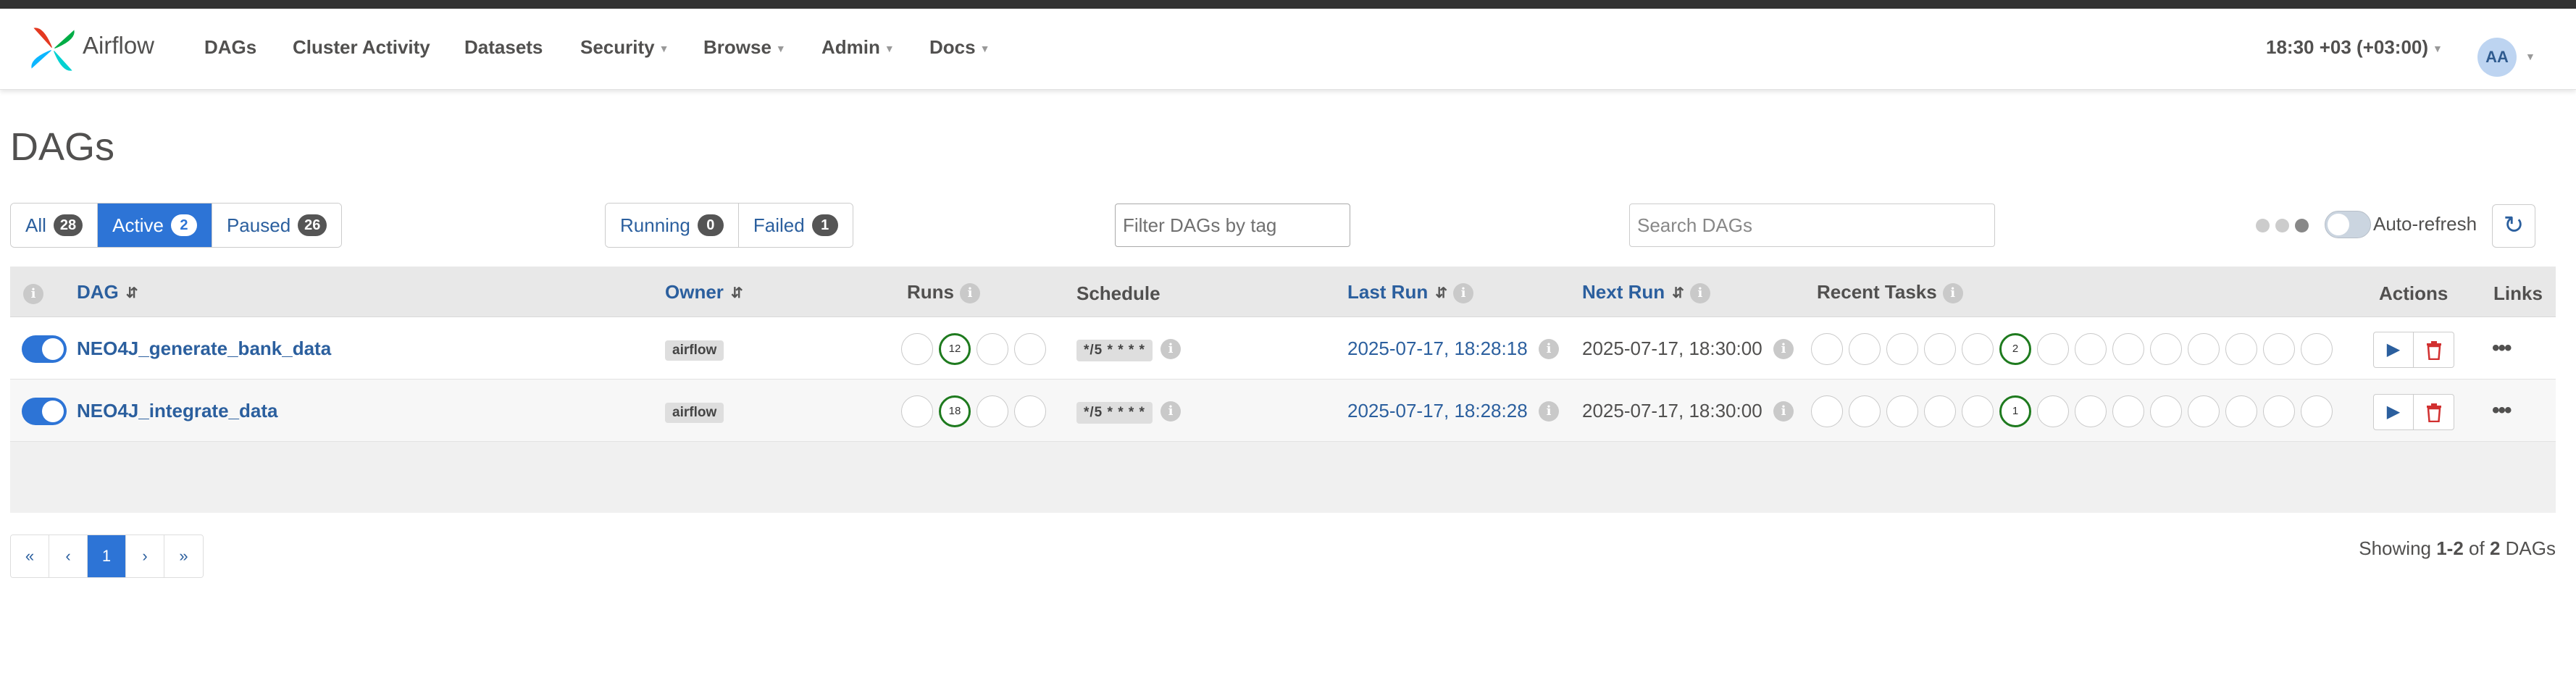  What do you see at coordinates (2354, 48) in the screenshot?
I see `timezone-clock: 18:30 +03 (+03:00) ▼` at bounding box center [2354, 48].